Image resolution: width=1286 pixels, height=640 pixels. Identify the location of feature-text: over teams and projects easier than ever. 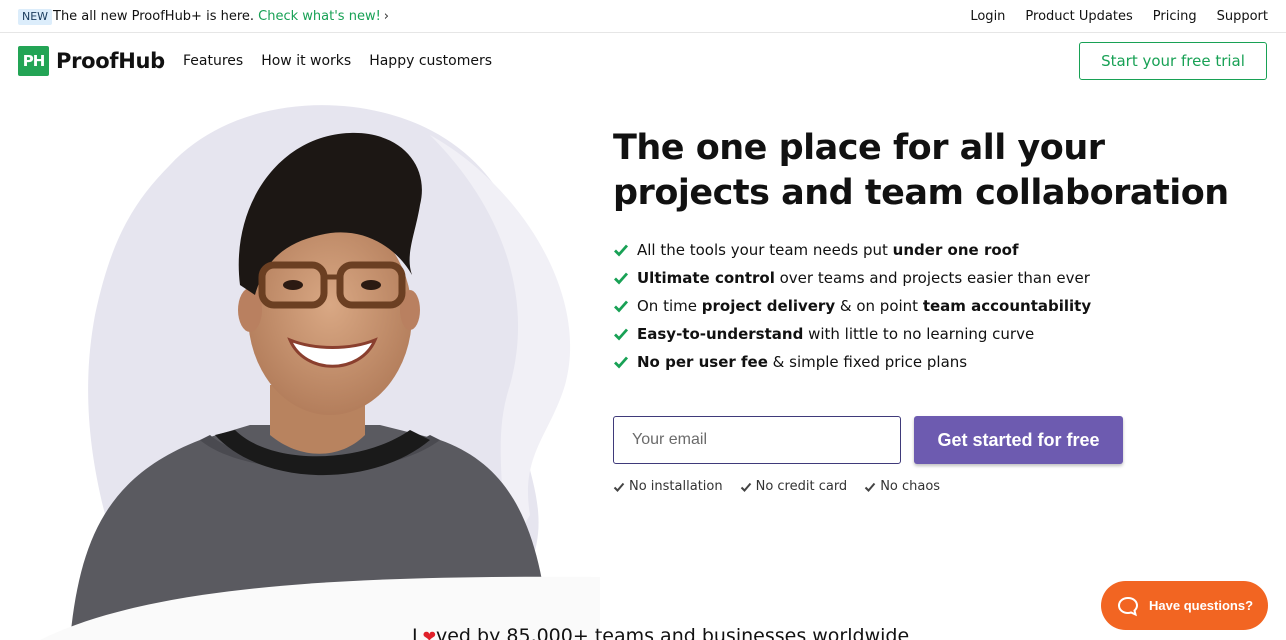
(932, 278).